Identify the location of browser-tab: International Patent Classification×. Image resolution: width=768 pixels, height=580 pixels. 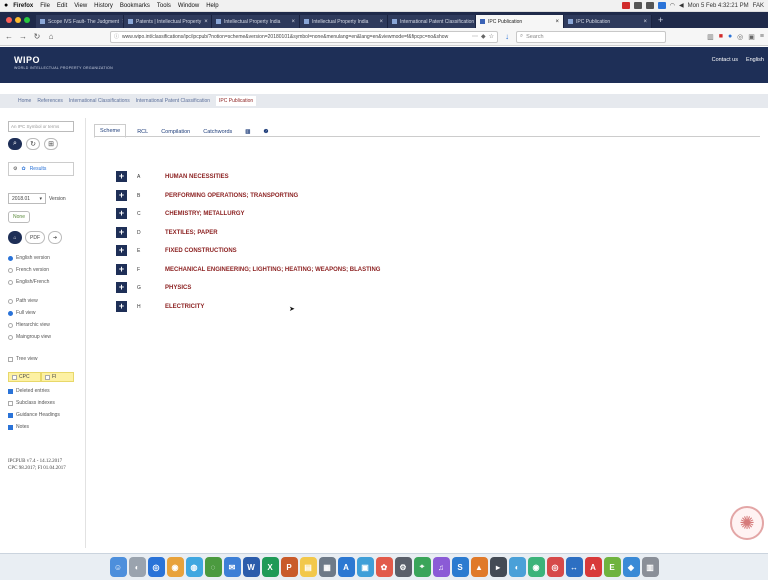
(432, 21).